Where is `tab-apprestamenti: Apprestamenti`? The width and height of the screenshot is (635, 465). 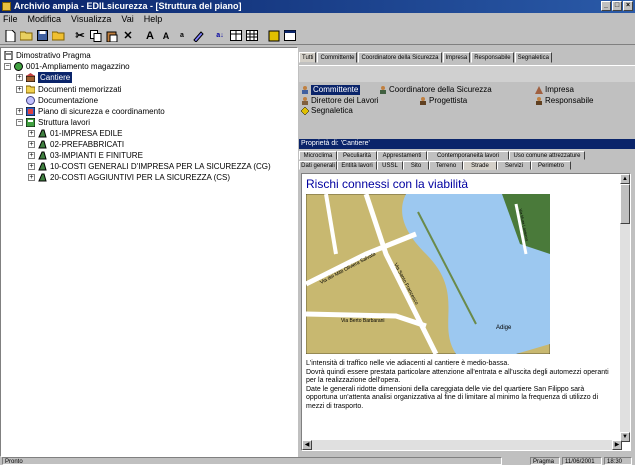
tab-apprestamenti: Apprestamenti is located at coordinates (402, 155).